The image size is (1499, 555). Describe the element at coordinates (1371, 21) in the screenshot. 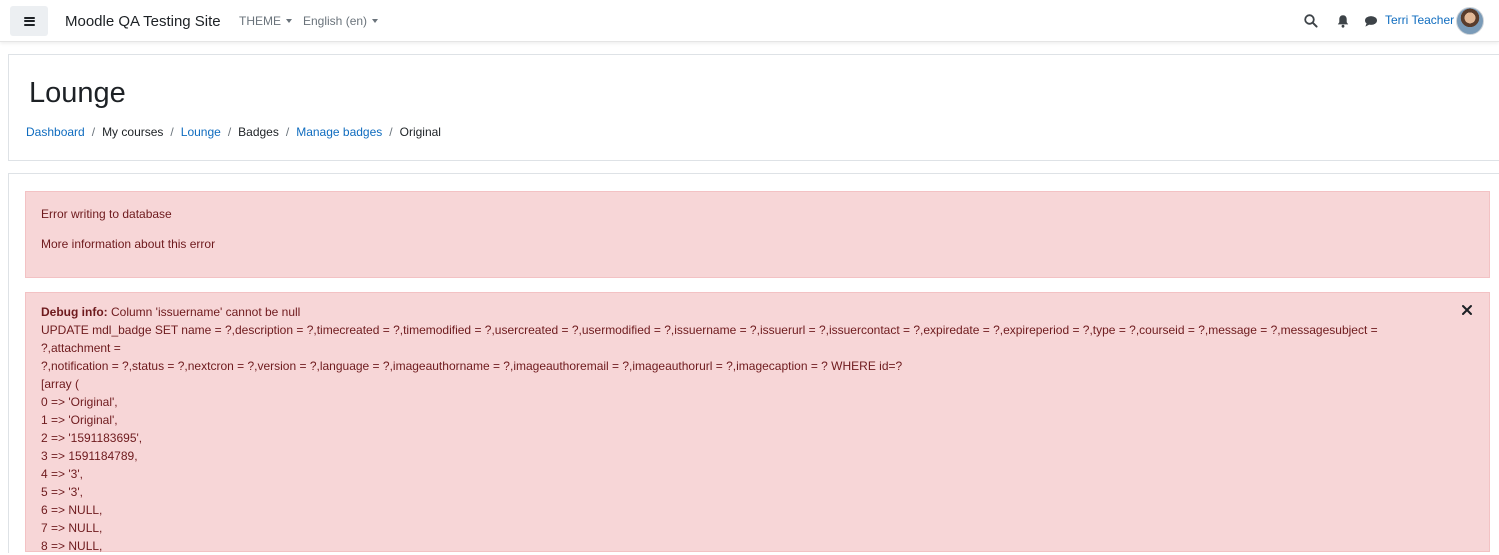

I see `chat-icon` at that location.